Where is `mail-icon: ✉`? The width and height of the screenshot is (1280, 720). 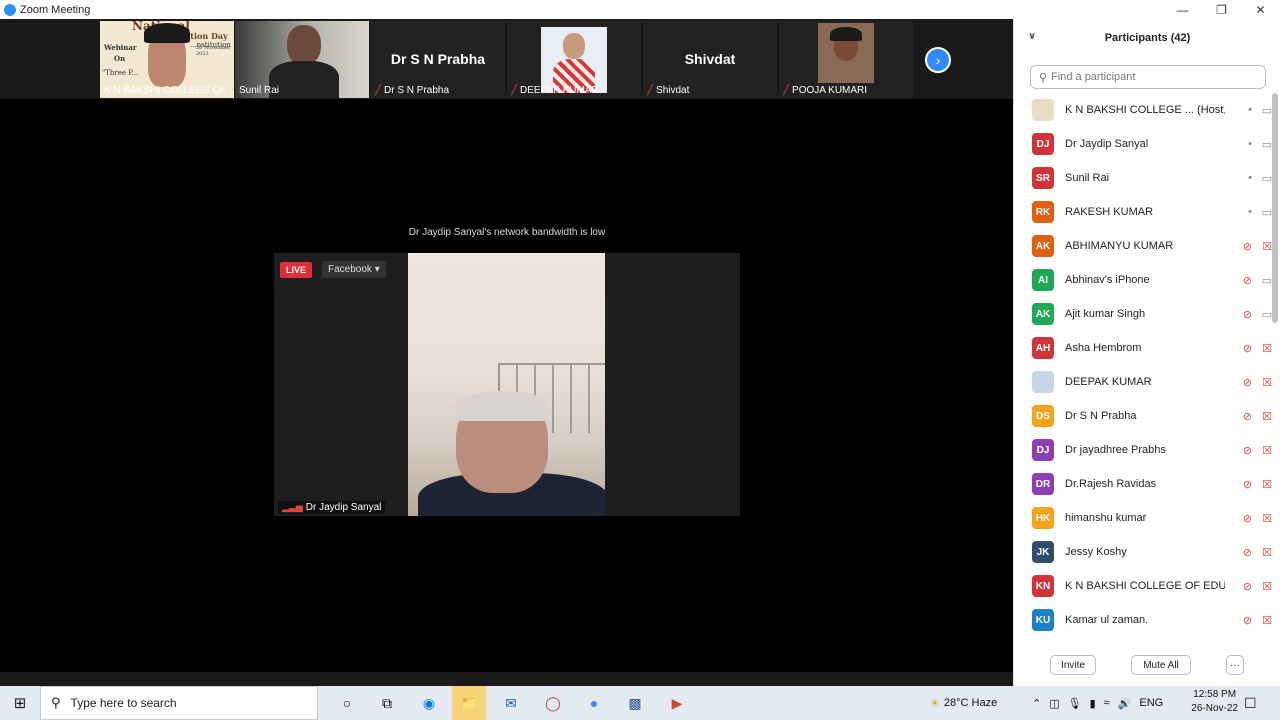 mail-icon: ✉ is located at coordinates (511, 703).